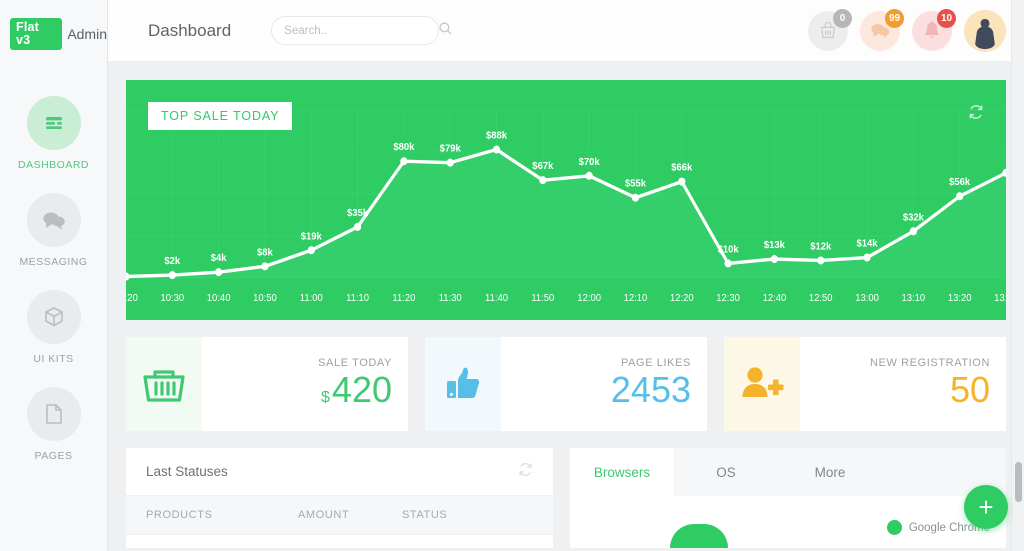 The width and height of the screenshot is (1024, 551). I want to click on sidebar-item-pages: PAGES, so click(53, 424).